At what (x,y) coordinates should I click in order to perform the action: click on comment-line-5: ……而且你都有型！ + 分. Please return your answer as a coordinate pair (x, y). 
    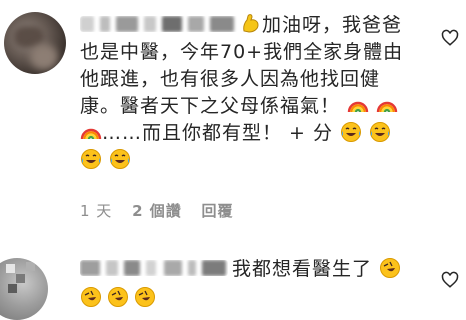
    Looking at the image, I should click on (217, 133).